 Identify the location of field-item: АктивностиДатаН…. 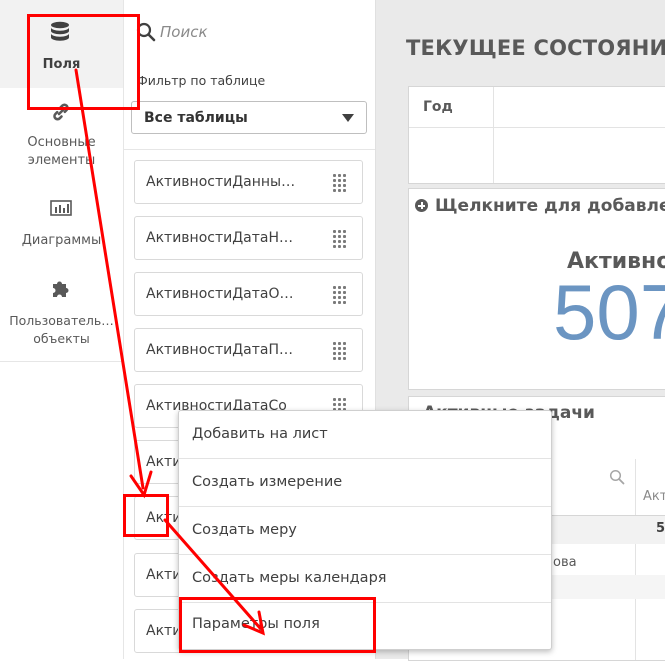
(248, 238).